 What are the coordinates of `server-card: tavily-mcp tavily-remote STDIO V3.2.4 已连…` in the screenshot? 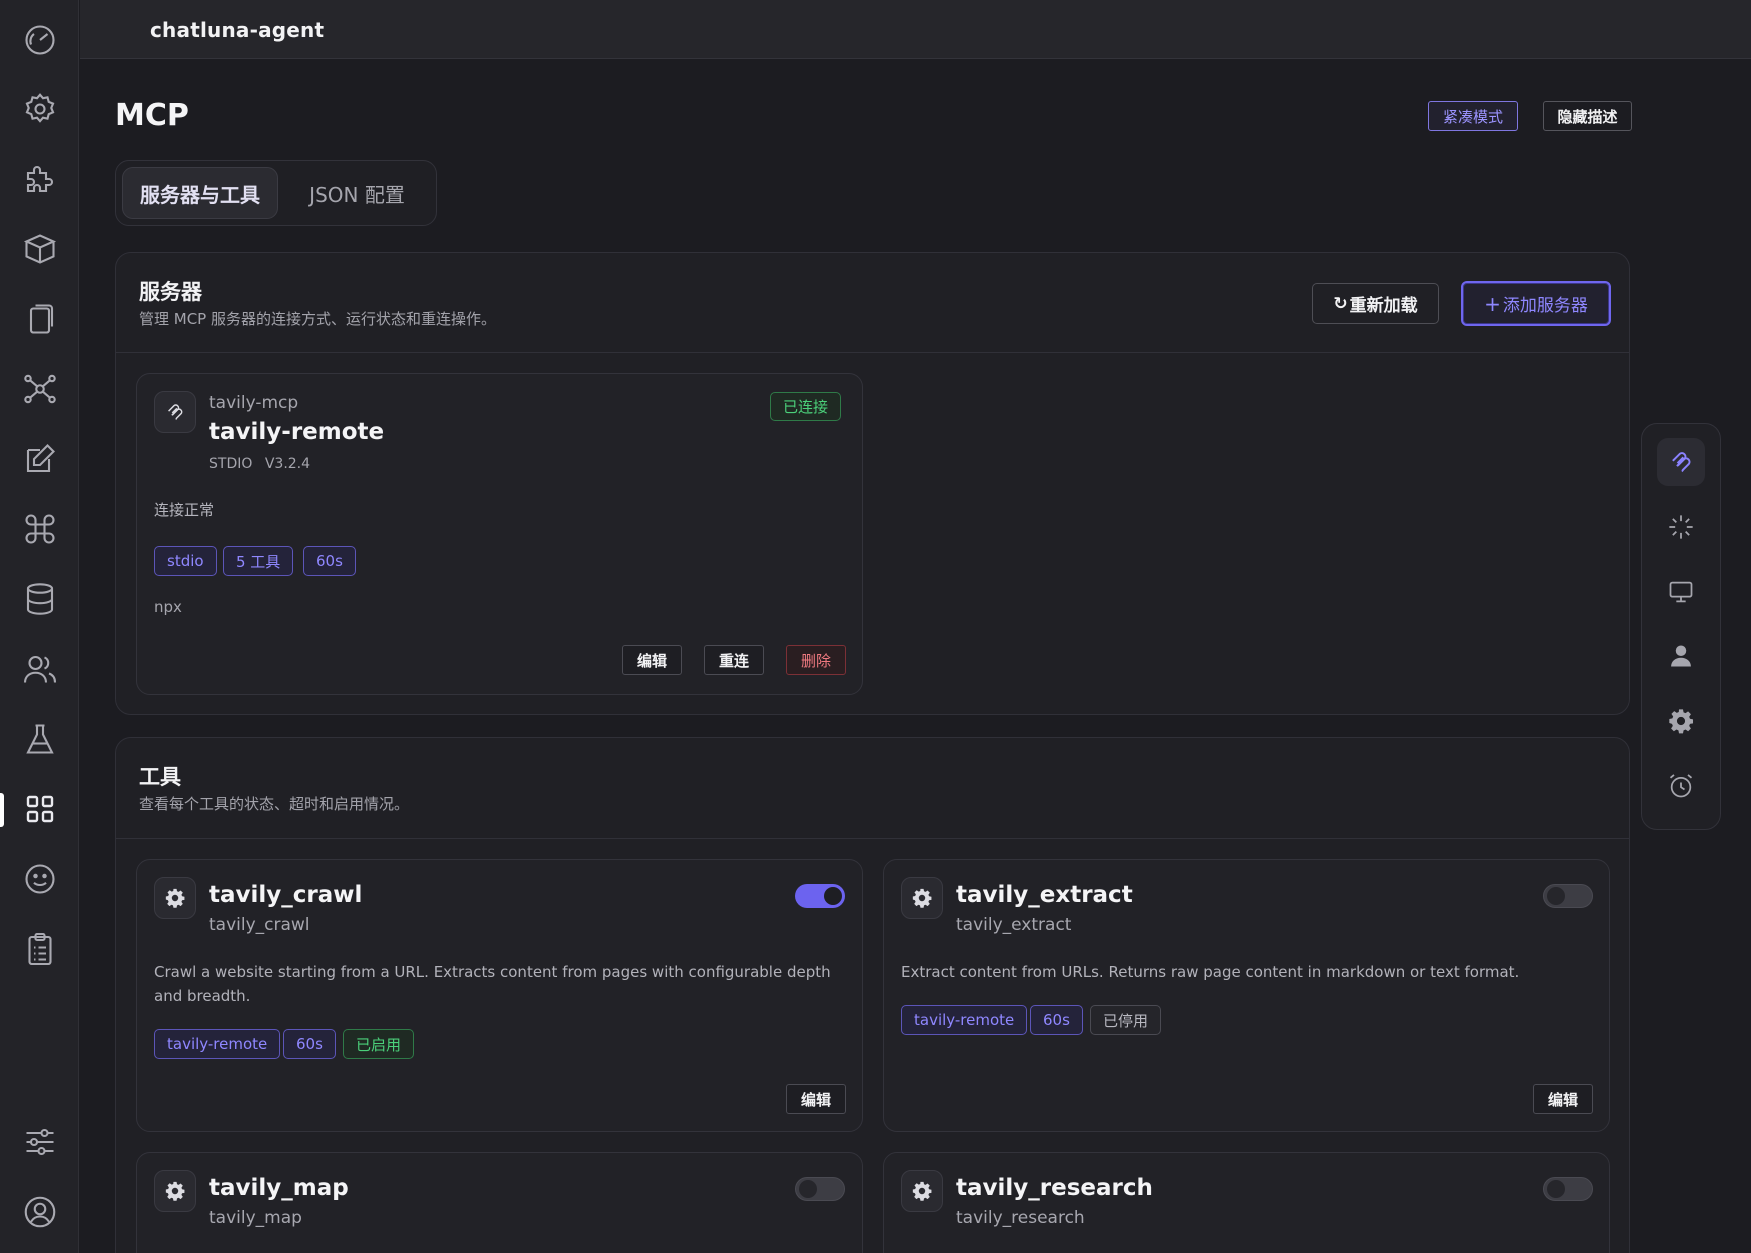 It's located at (499, 534).